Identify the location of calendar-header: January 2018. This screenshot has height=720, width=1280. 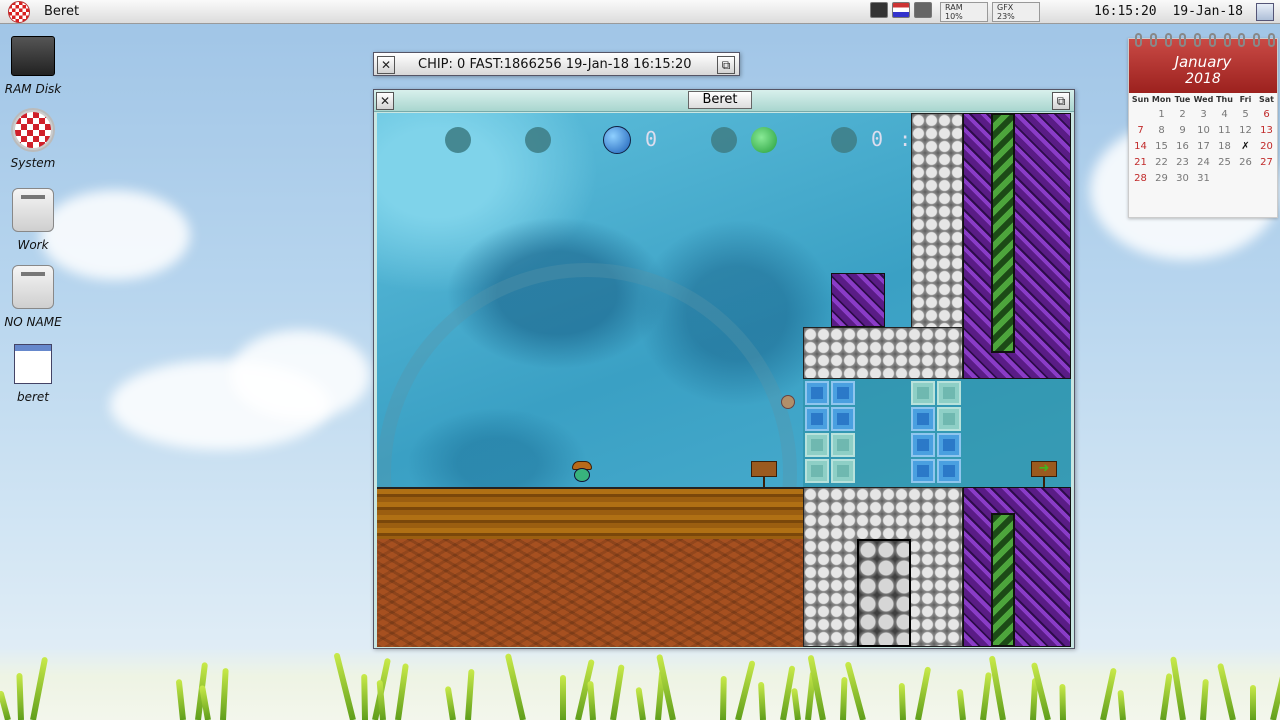
(1203, 66).